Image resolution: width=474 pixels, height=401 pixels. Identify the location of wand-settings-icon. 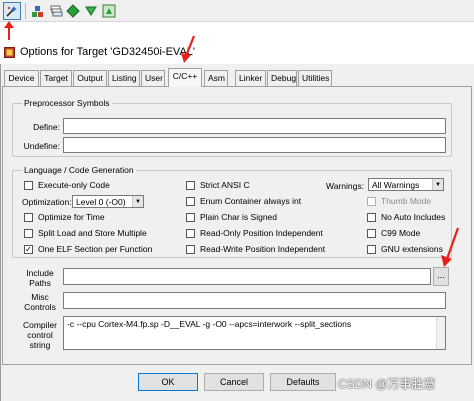
(11, 11).